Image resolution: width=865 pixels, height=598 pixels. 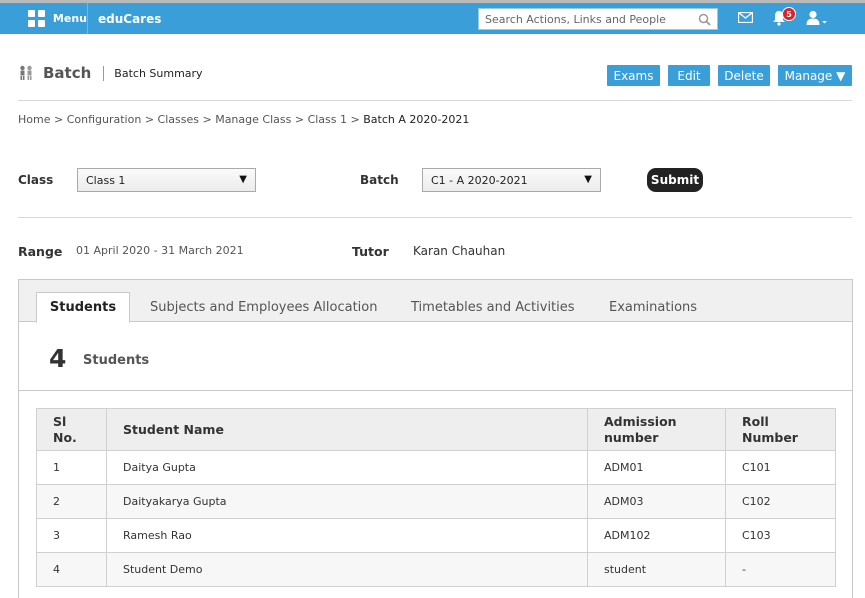 I want to click on cell-sl-no: 4, so click(x=71, y=569).